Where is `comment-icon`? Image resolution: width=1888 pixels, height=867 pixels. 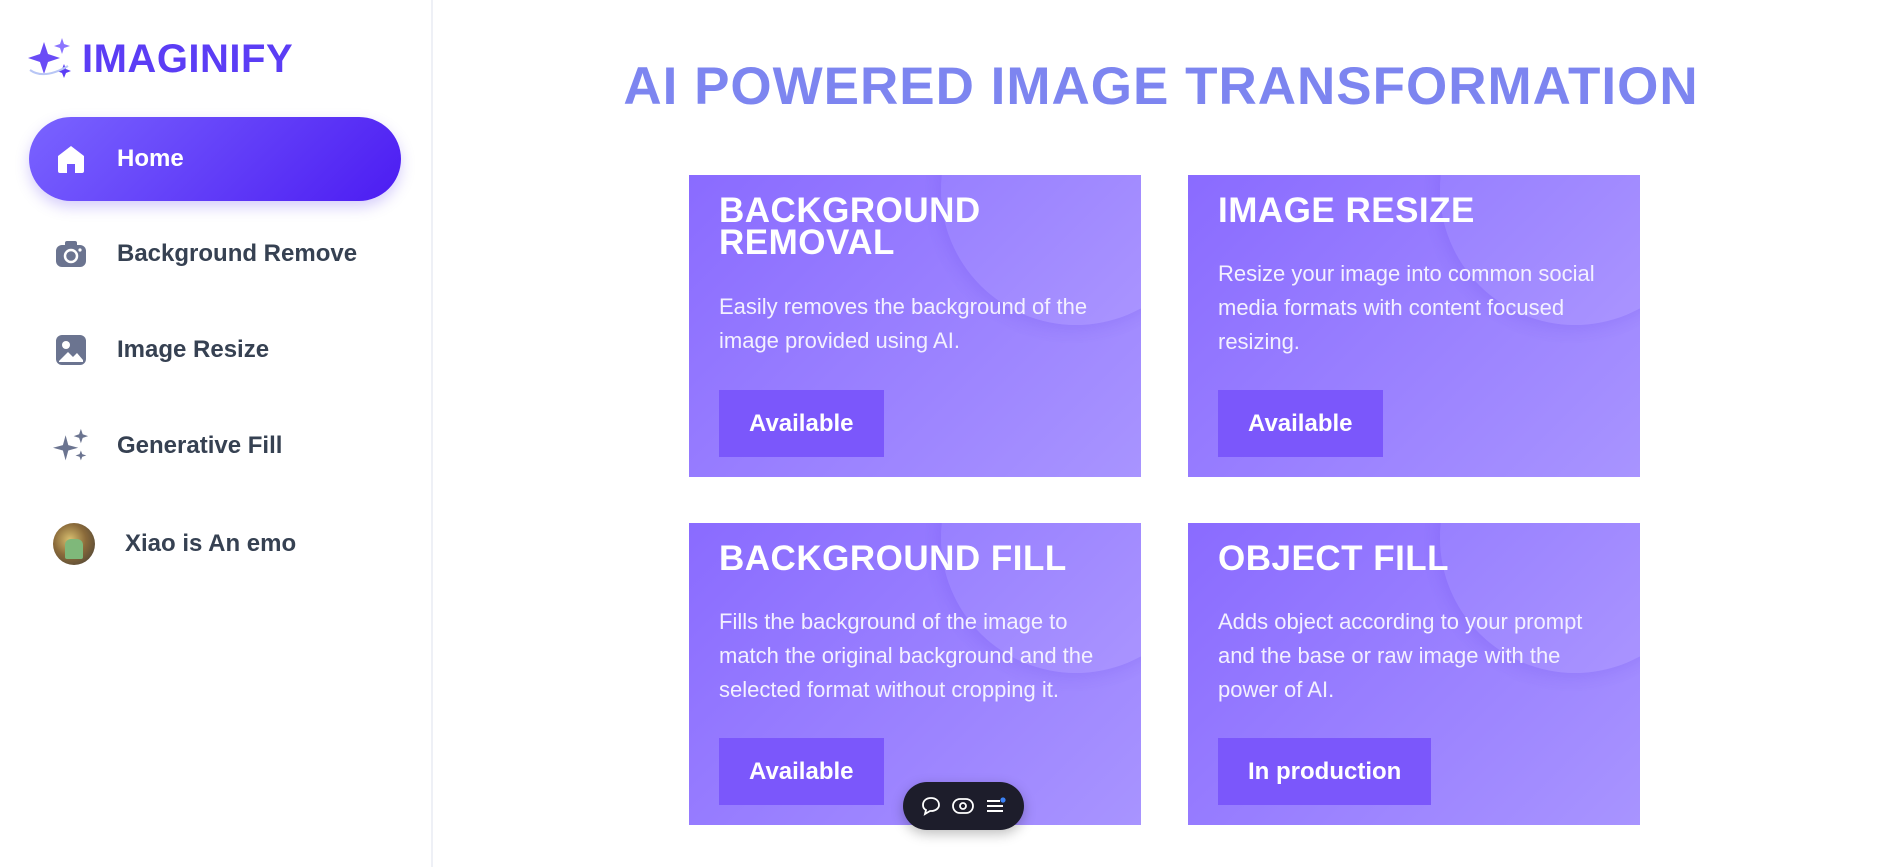
comment-icon is located at coordinates (931, 806).